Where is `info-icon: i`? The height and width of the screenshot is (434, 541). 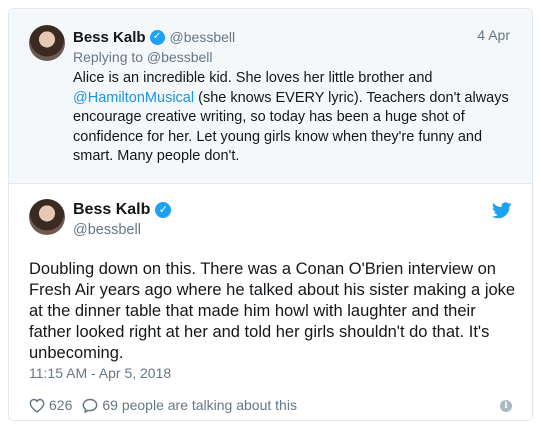 info-icon: i is located at coordinates (506, 406).